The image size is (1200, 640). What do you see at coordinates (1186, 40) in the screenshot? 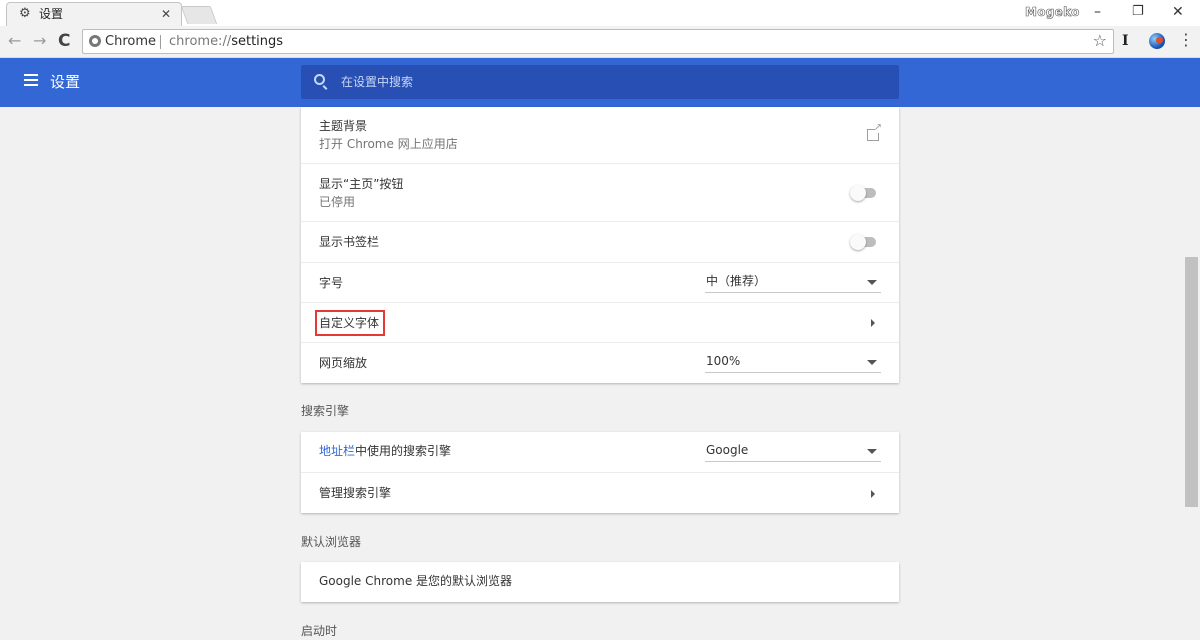
I see `more-menu-icon: ⋮` at bounding box center [1186, 40].